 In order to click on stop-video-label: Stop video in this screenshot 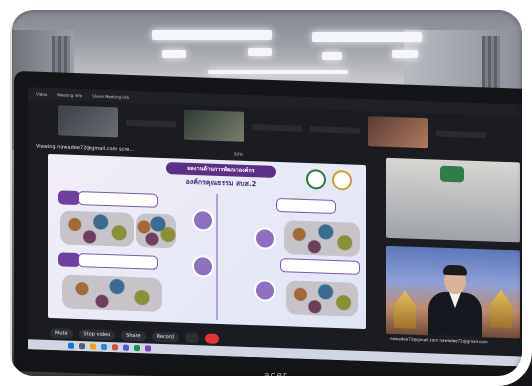, I will do `click(97, 335)`.